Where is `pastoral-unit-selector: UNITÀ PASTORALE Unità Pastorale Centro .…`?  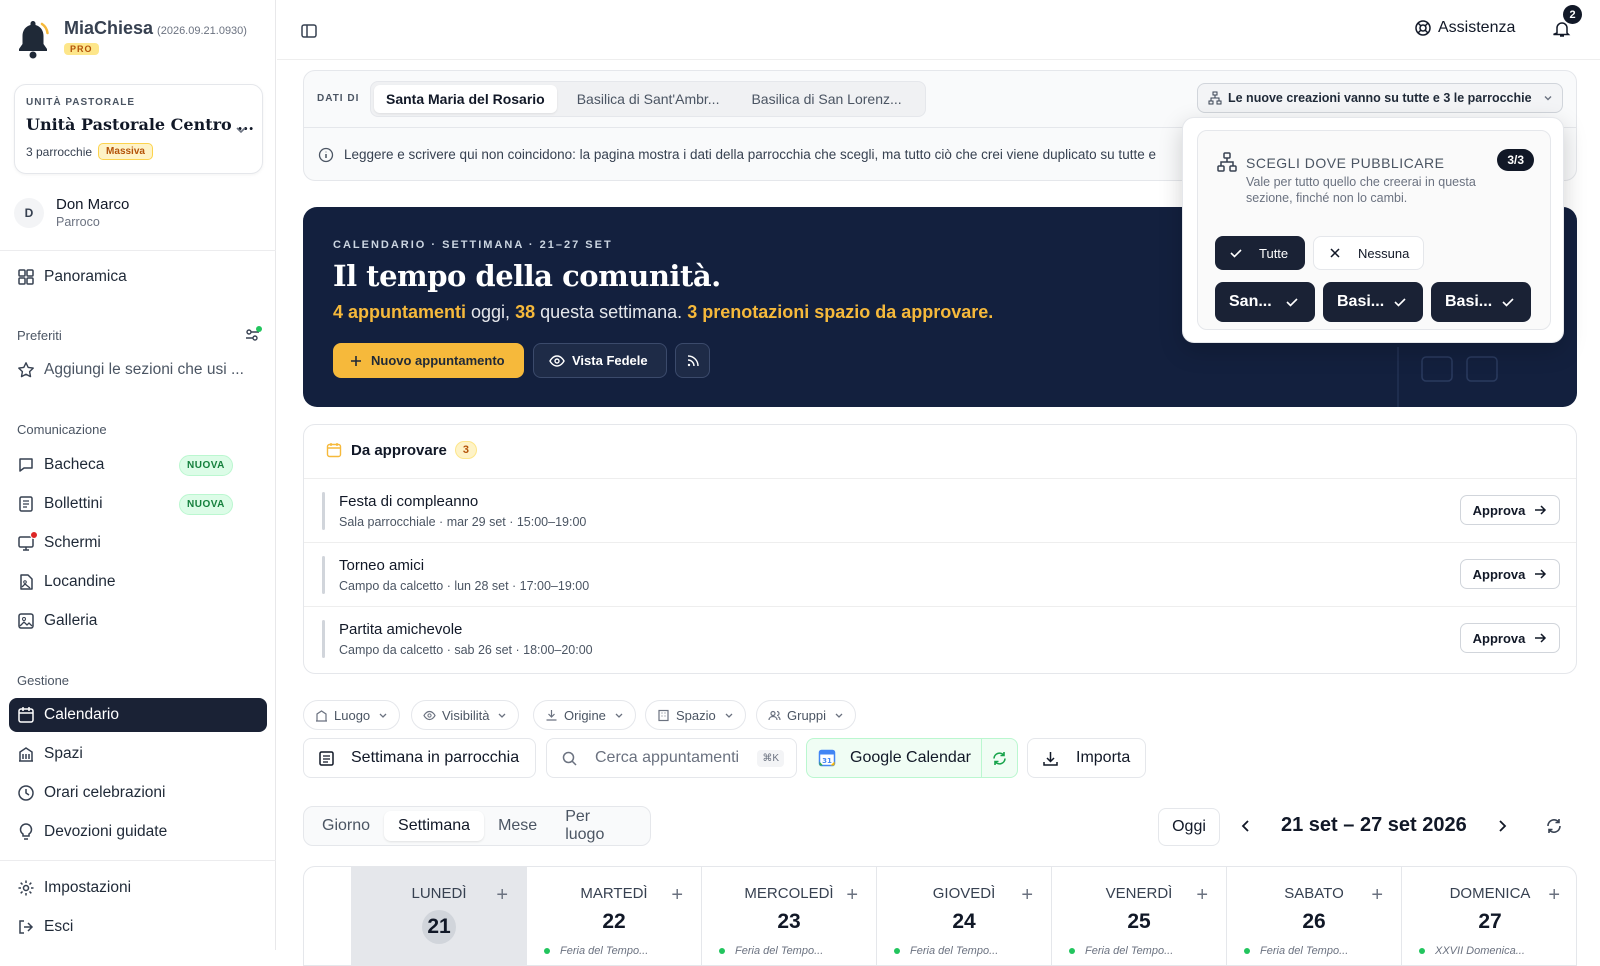 pastoral-unit-selector: UNITÀ PASTORALE Unità Pastorale Centro .… is located at coordinates (138, 129).